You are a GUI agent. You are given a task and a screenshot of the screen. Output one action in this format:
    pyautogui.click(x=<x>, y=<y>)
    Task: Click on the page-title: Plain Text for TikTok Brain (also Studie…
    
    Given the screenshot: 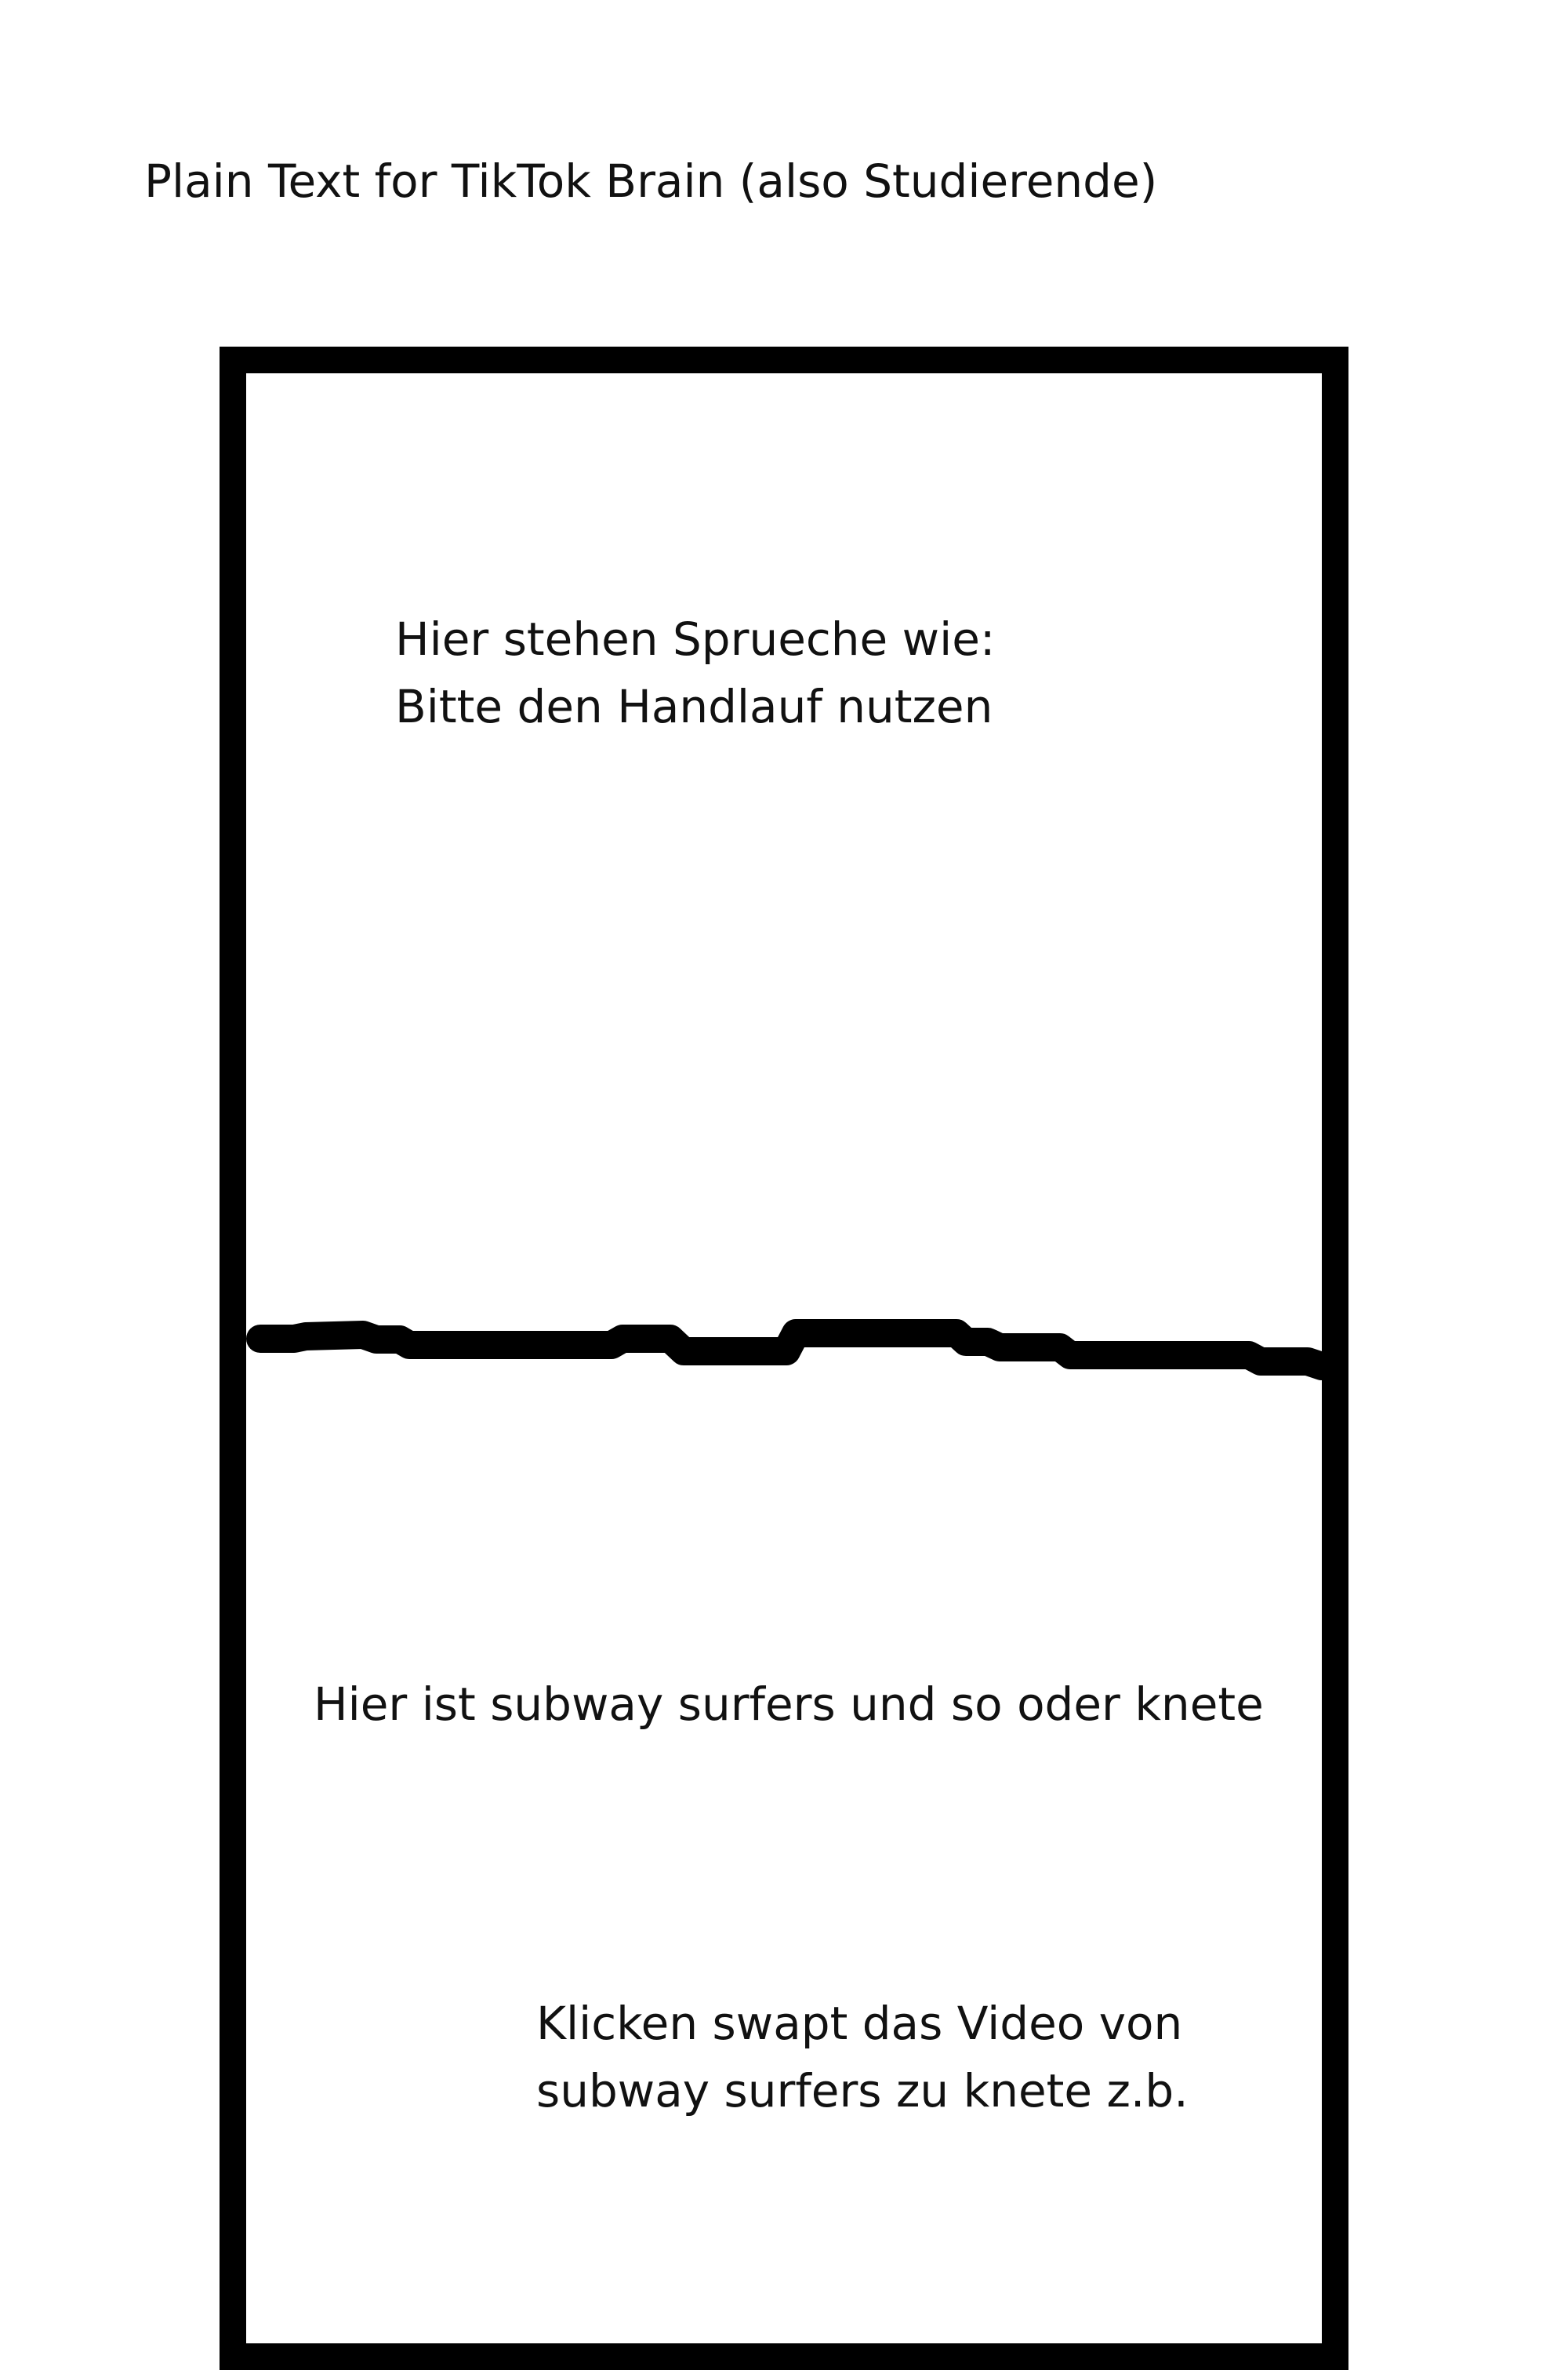 What is the action you would take?
    pyautogui.click(x=651, y=181)
    